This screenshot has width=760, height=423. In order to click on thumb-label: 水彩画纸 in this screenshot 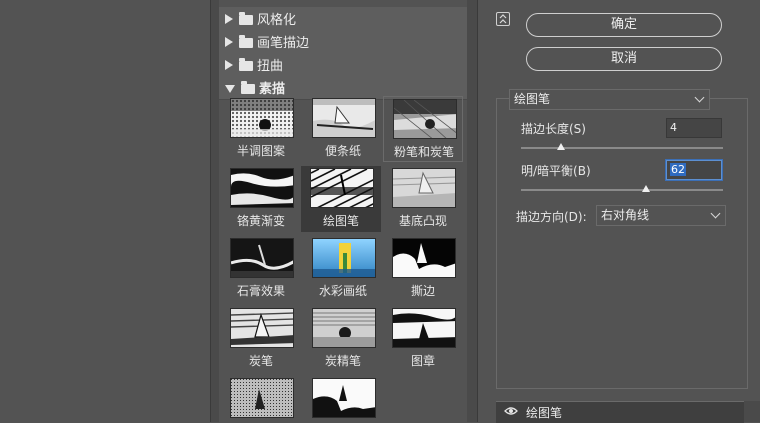, I will do `click(342, 291)`.